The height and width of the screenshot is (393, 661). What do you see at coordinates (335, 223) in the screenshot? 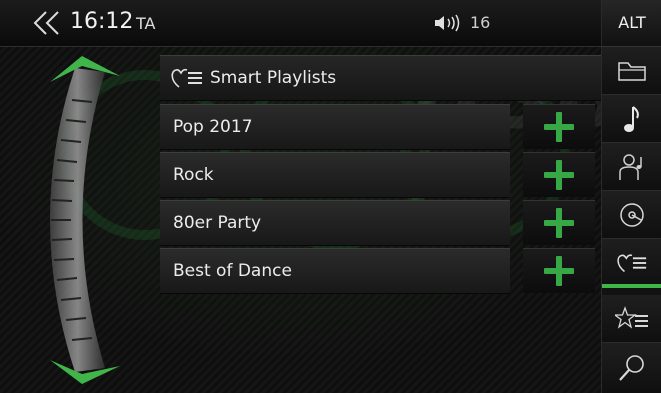
I see `list-item: 80er Party` at bounding box center [335, 223].